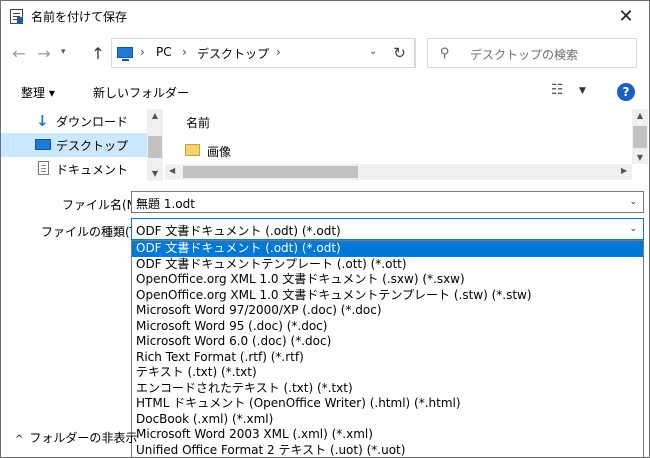 The height and width of the screenshot is (458, 650). What do you see at coordinates (624, 170) in the screenshot?
I see `scroll-right-icon: ▶` at bounding box center [624, 170].